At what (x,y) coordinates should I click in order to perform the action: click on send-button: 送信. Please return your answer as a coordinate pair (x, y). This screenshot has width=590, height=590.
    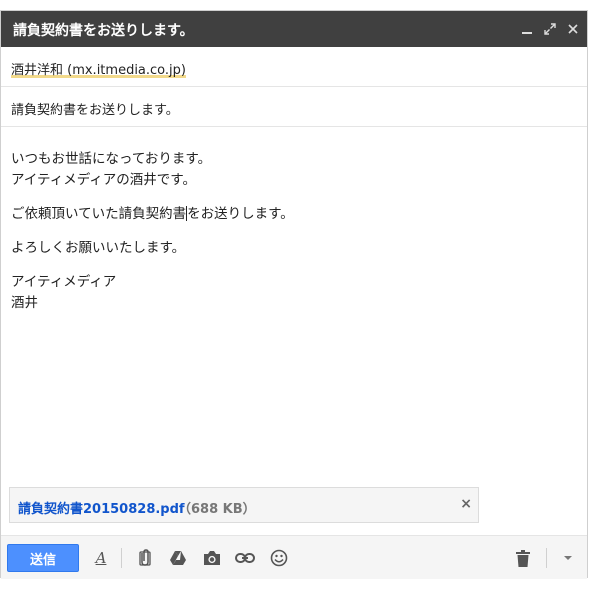
    Looking at the image, I should click on (43, 558).